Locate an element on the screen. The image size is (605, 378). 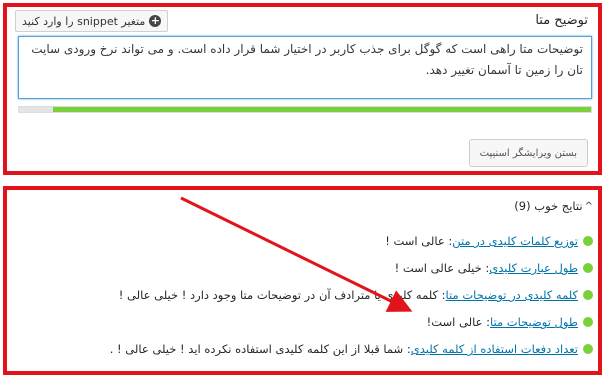
meta-description-length-progress is located at coordinates (305, 109).